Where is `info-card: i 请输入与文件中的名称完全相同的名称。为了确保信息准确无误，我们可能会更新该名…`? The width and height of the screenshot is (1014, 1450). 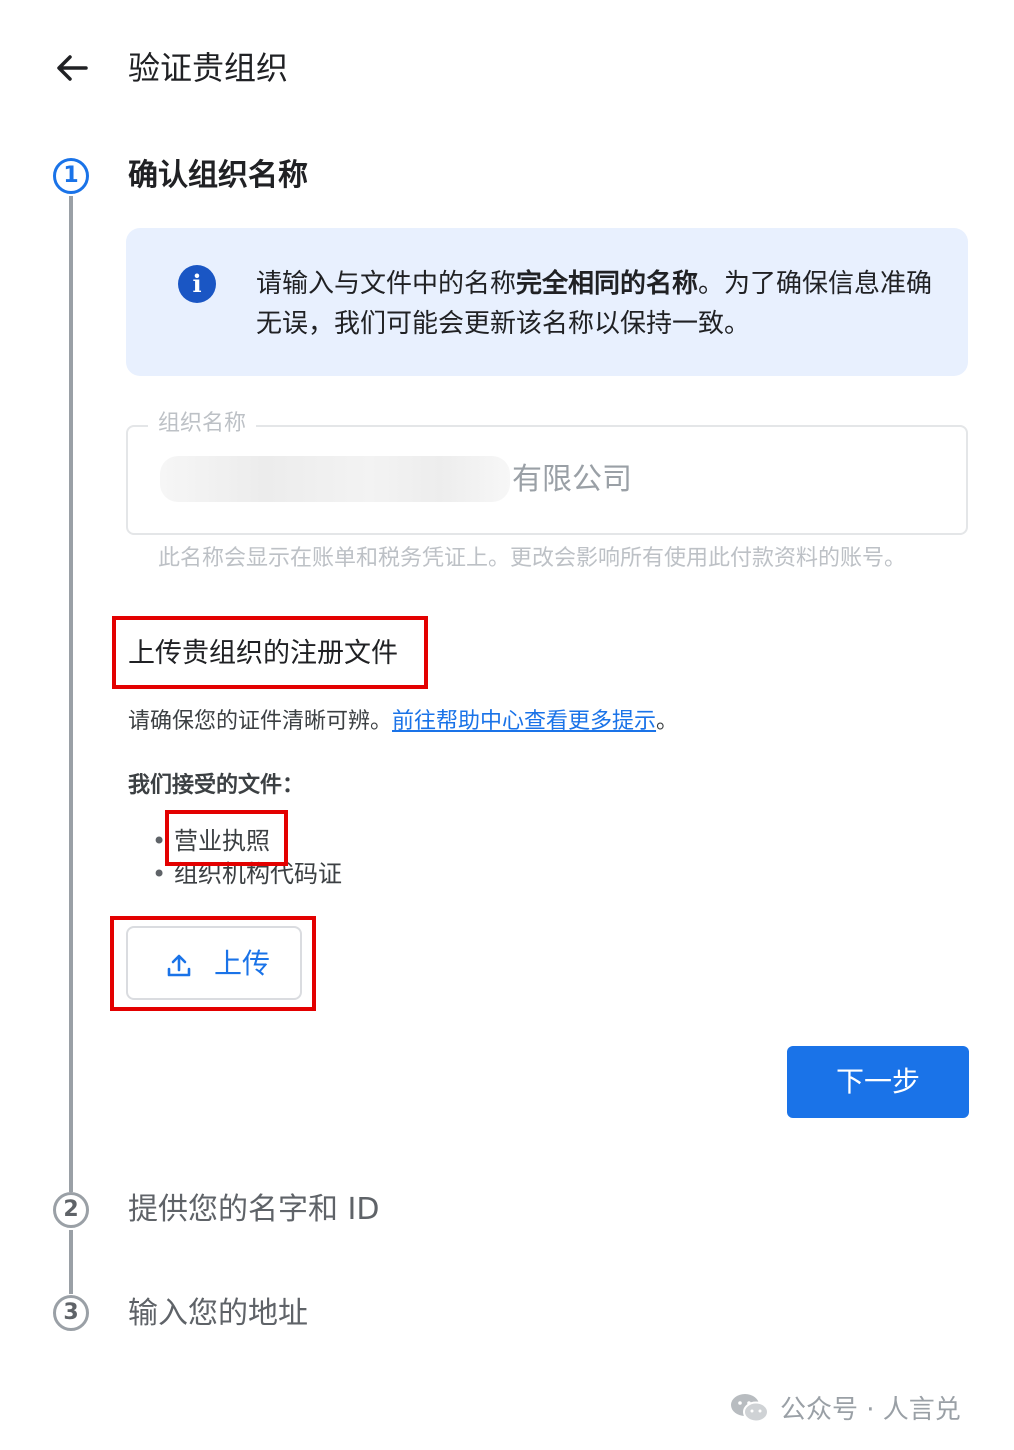
info-card: i 请输入与文件中的名称完全相同的名称。为了确保信息准确无误，我们可能会更新该名… is located at coordinates (547, 302).